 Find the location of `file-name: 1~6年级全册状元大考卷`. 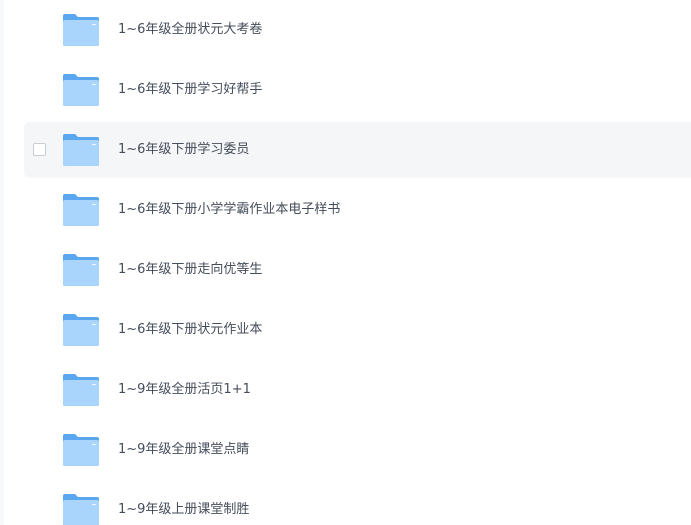

file-name: 1~6年级全册状元大考卷 is located at coordinates (190, 30).